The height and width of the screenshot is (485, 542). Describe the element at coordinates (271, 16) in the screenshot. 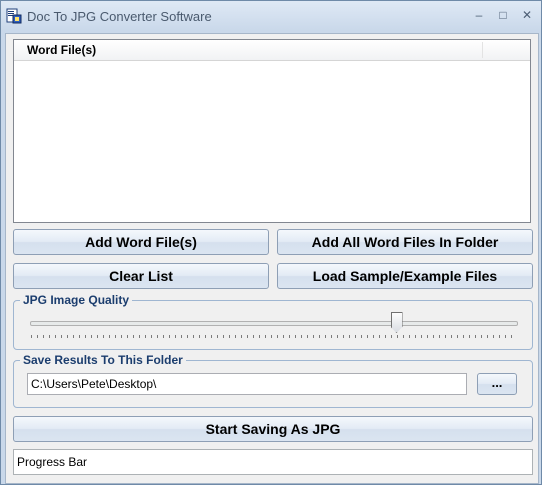

I see `title-bar: Doc To JPG Converter Software – □ ✕` at that location.